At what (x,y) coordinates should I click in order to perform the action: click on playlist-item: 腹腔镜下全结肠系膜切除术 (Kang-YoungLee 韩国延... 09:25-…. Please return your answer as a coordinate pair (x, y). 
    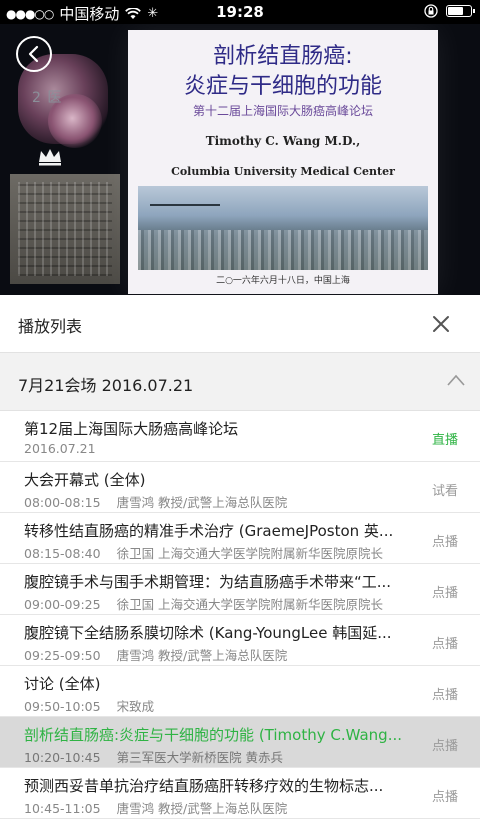
    Looking at the image, I should click on (240, 640).